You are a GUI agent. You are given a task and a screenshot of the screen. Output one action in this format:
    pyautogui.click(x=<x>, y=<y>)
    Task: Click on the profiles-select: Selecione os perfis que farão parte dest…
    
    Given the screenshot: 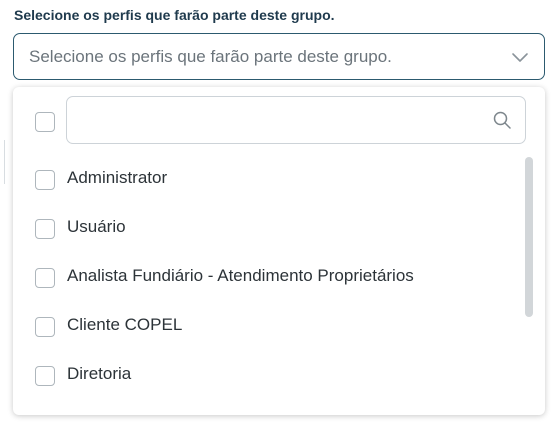 What is the action you would take?
    pyautogui.click(x=279, y=56)
    